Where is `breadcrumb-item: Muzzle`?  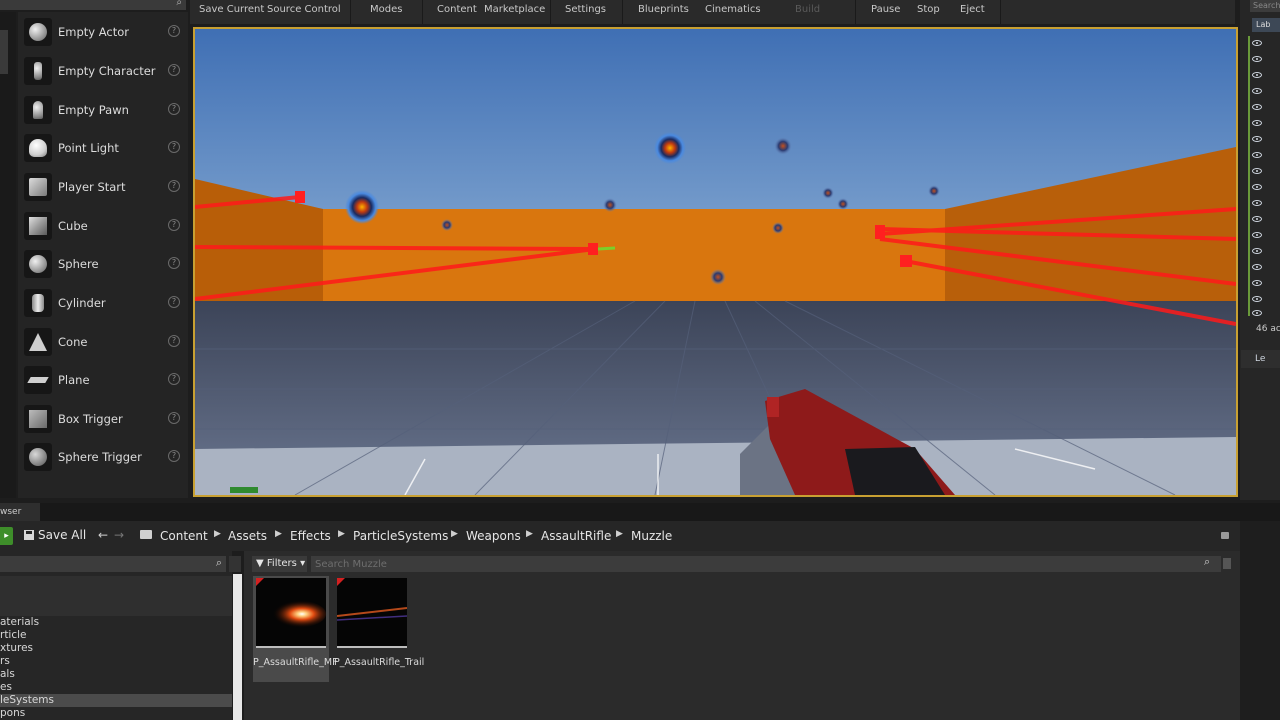
breadcrumb-item: Muzzle is located at coordinates (651, 536).